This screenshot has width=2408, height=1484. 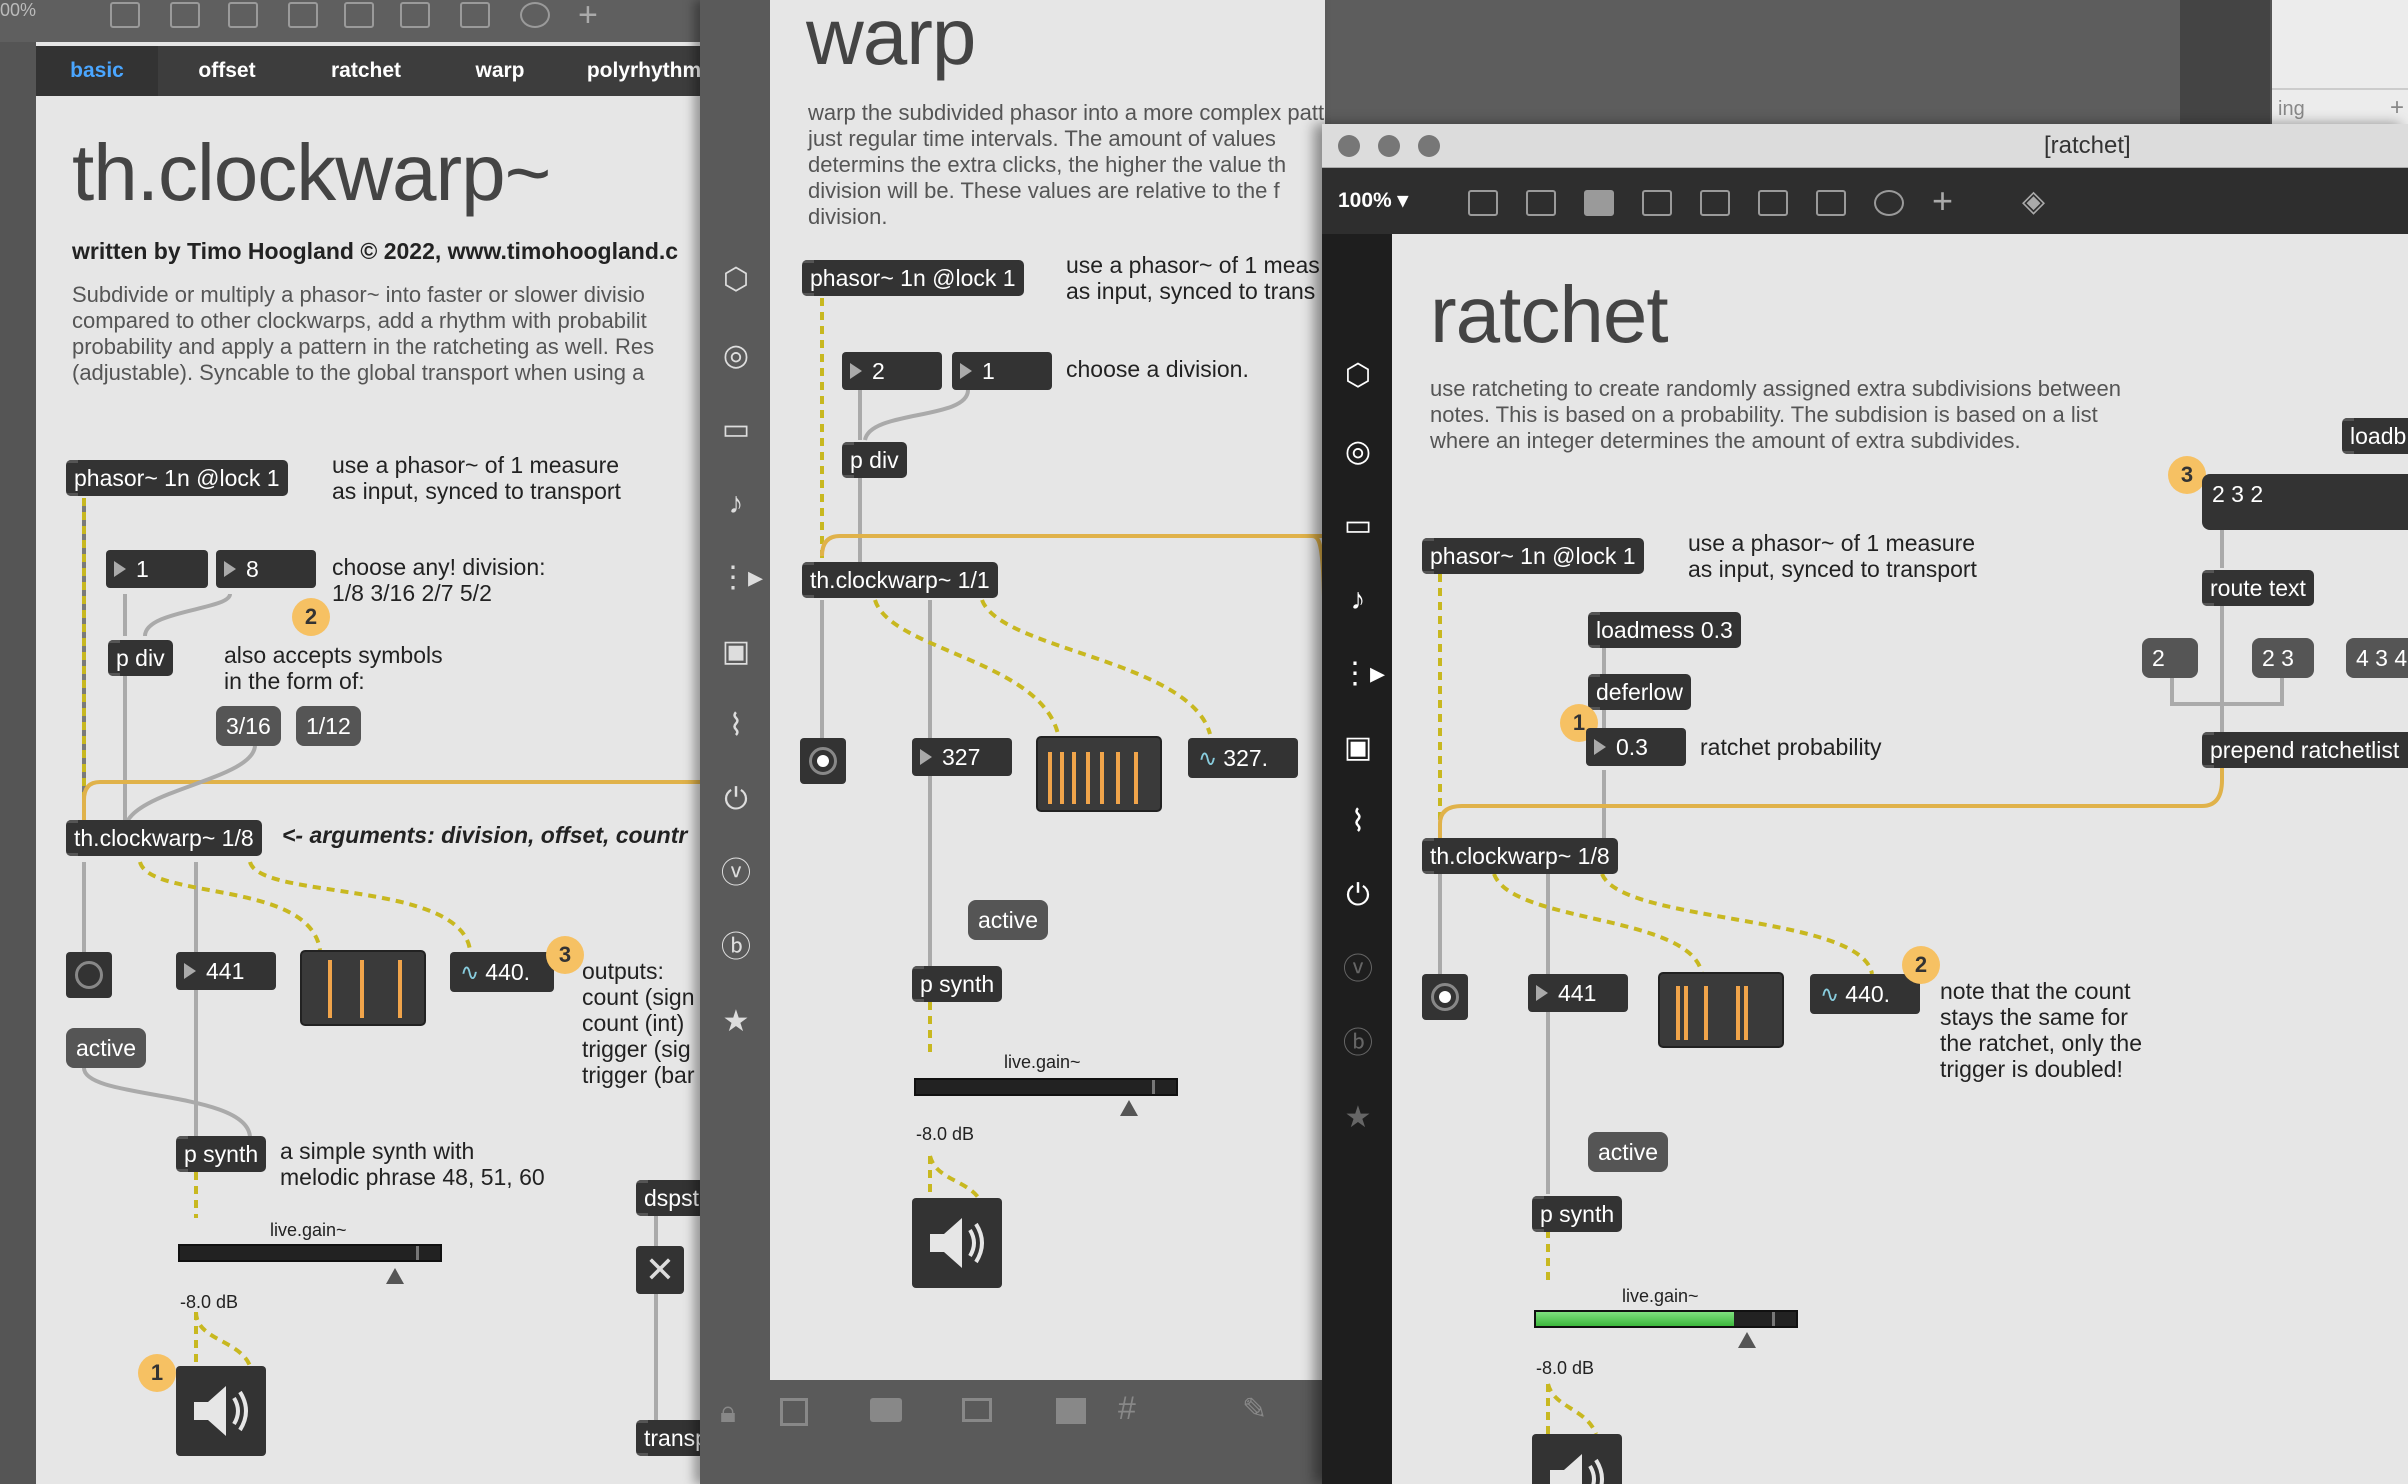 I want to click on speaker-button, so click(x=221, y=1411).